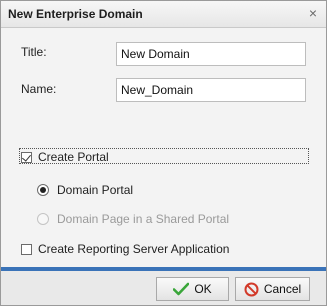  What do you see at coordinates (211, 54) in the screenshot?
I see `title-input` at bounding box center [211, 54].